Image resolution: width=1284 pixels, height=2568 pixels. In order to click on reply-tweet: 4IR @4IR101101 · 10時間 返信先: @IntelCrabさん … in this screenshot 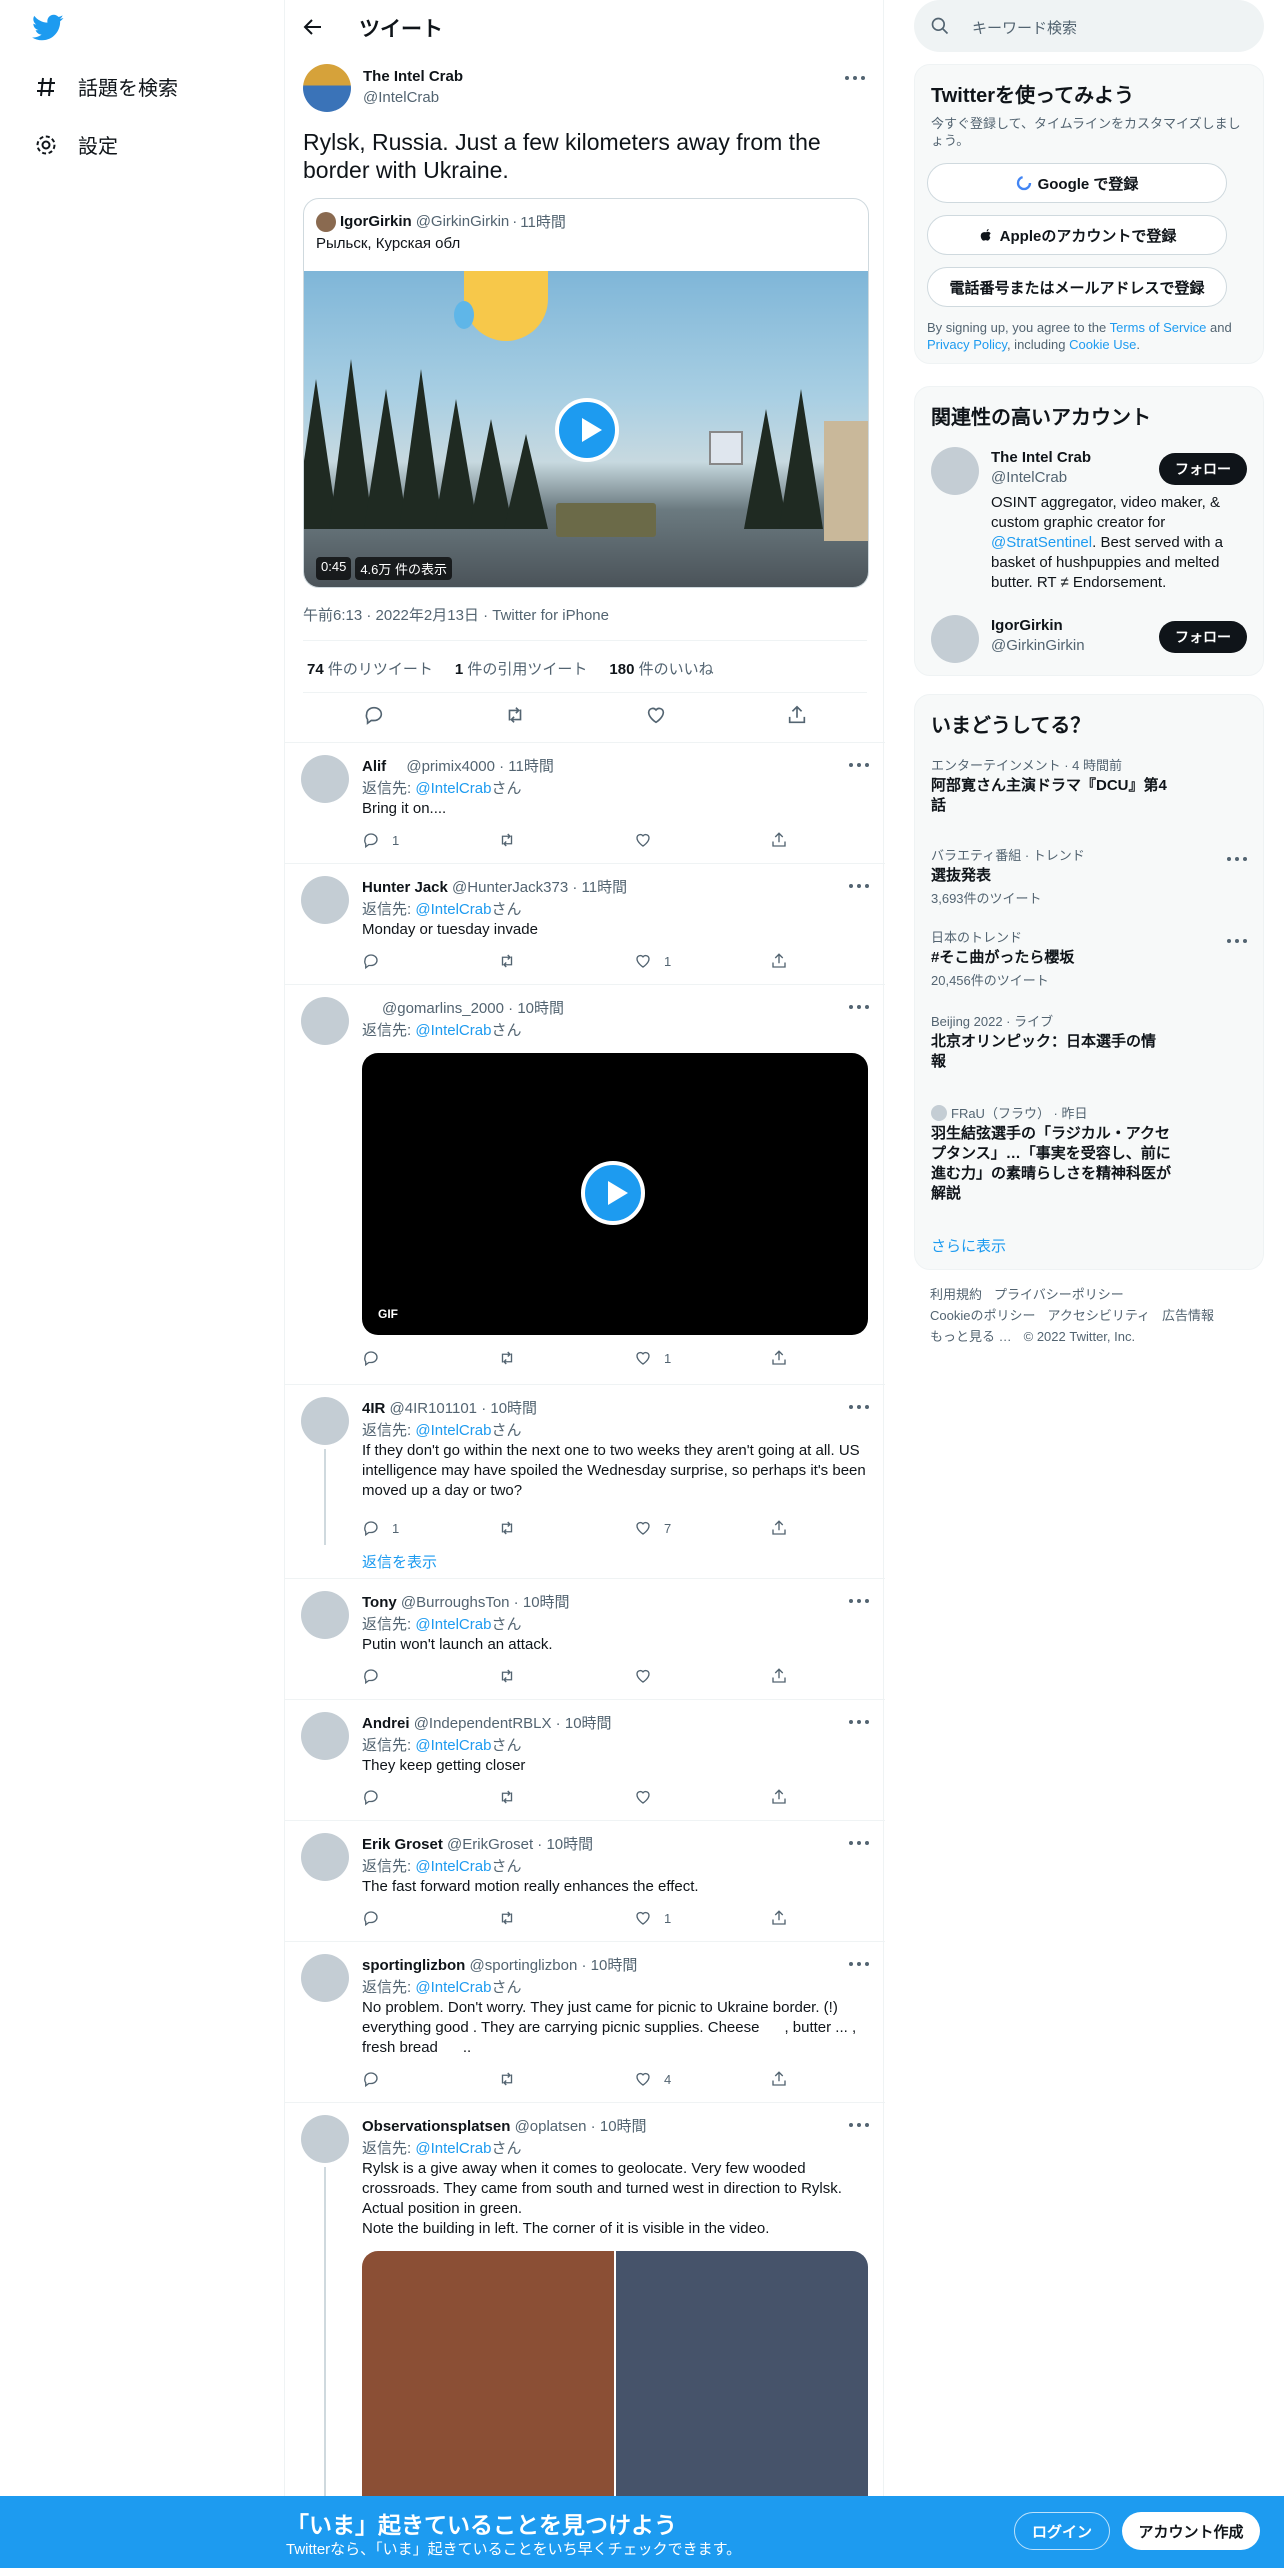, I will do `click(585, 1482)`.